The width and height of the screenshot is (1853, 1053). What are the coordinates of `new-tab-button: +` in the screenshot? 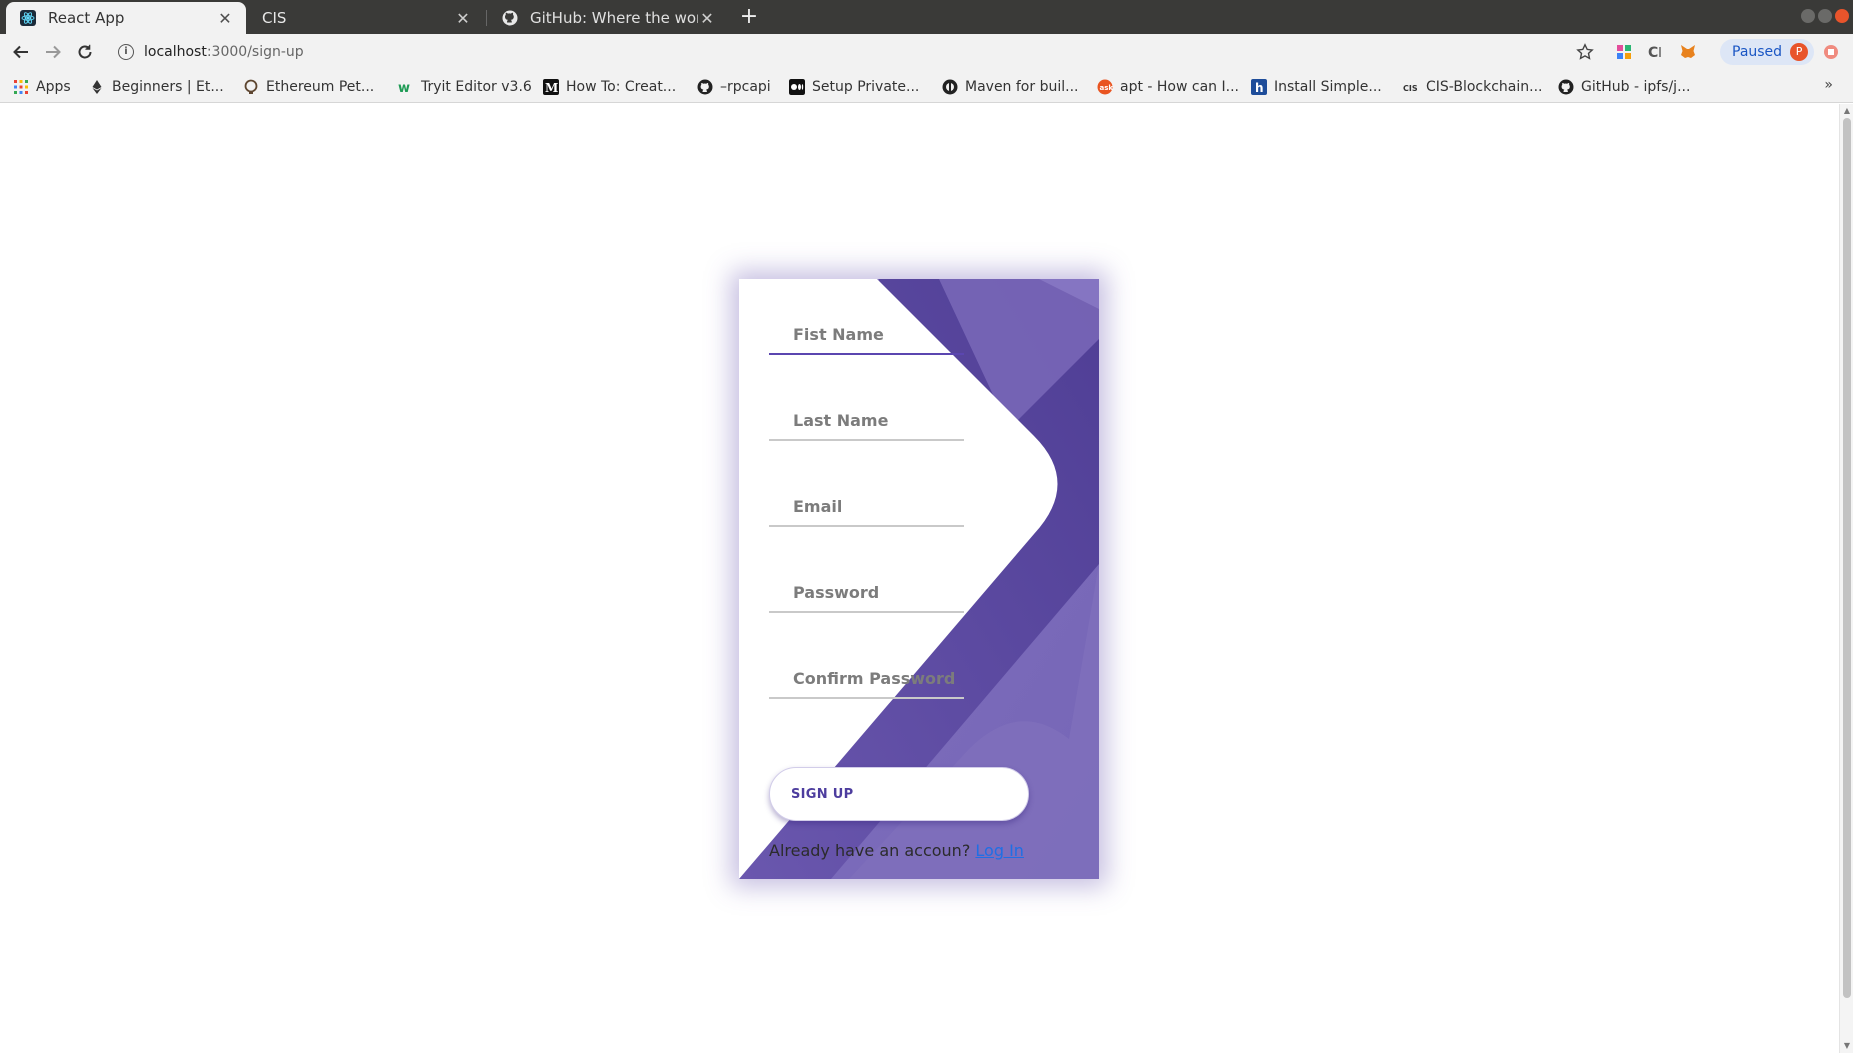 It's located at (749, 17).